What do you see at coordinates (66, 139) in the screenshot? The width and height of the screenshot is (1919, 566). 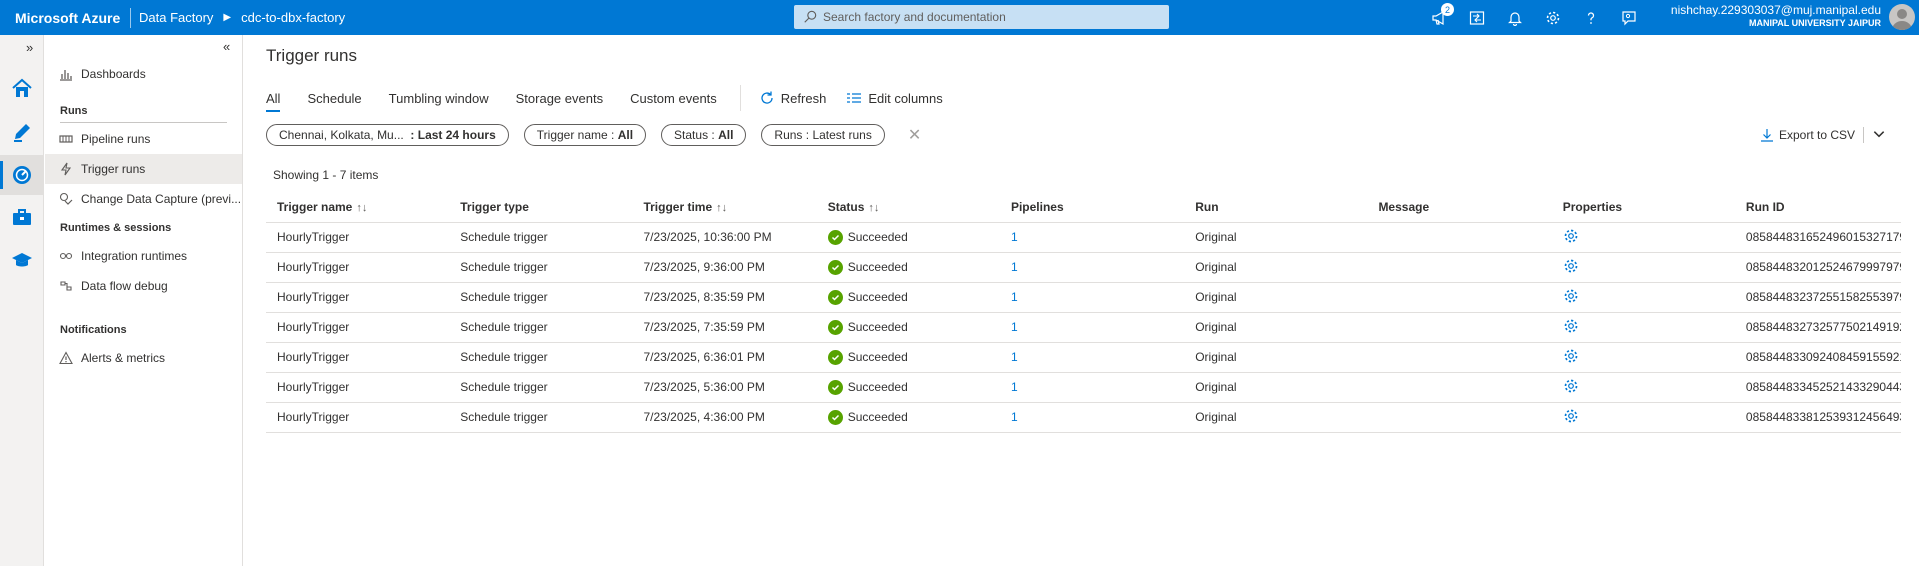 I see `pipeline-icon` at bounding box center [66, 139].